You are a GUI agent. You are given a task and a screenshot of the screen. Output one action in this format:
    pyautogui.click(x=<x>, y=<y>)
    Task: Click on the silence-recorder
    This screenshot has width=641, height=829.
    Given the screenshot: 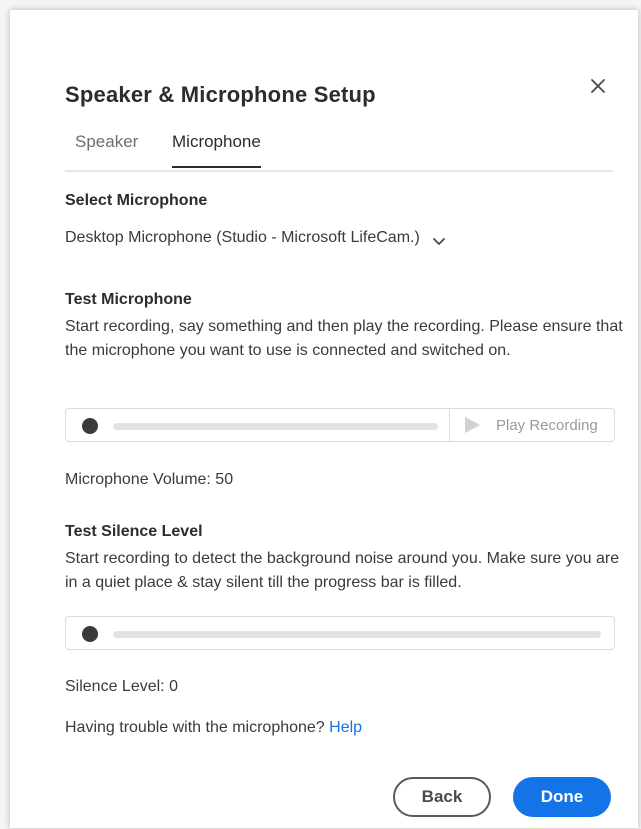 What is the action you would take?
    pyautogui.click(x=340, y=633)
    